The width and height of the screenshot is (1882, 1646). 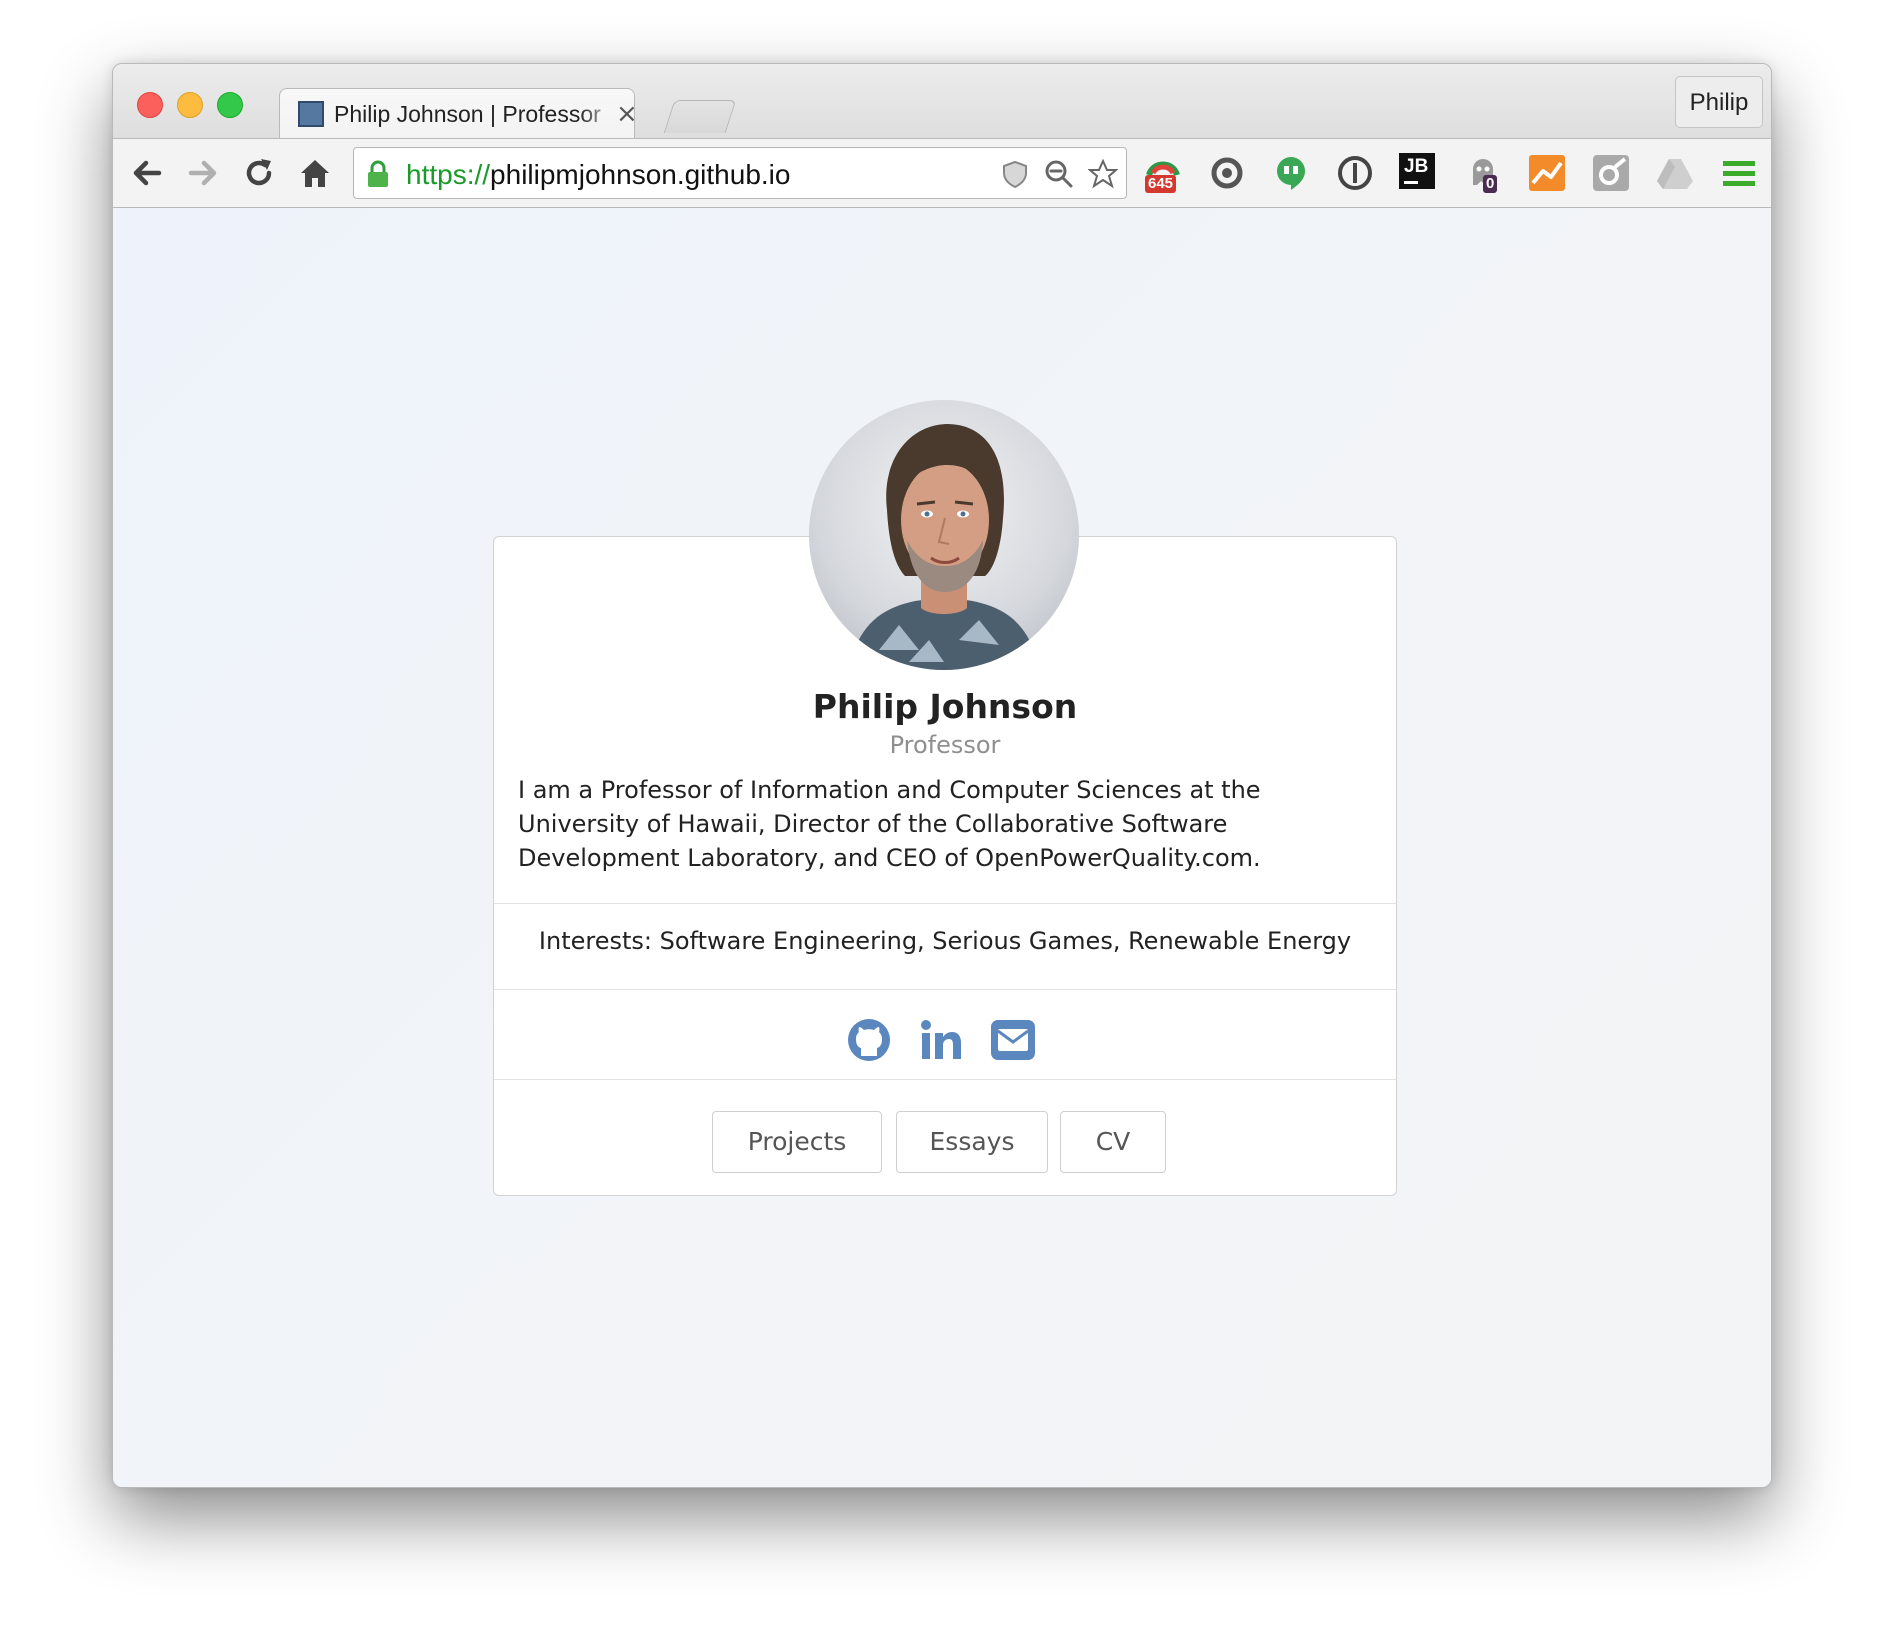 I want to click on address-bar: https://philipmjohnson.github.io, so click(x=740, y=173).